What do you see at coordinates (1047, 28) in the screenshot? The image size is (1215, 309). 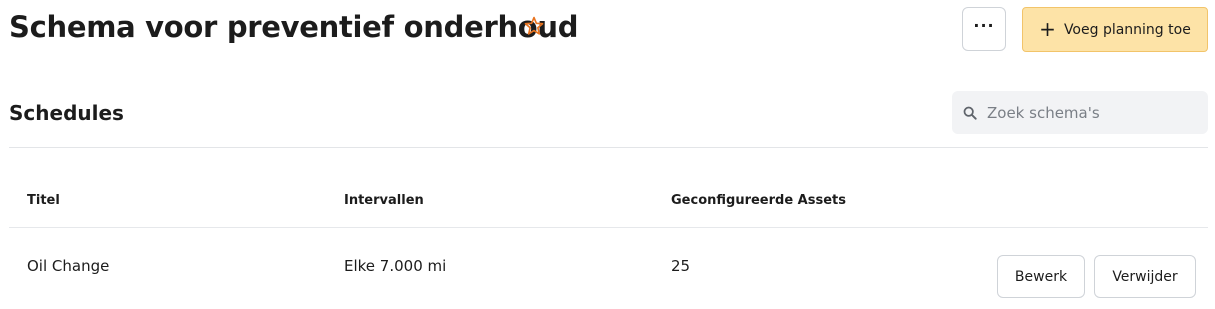 I see `plus-icon: +` at bounding box center [1047, 28].